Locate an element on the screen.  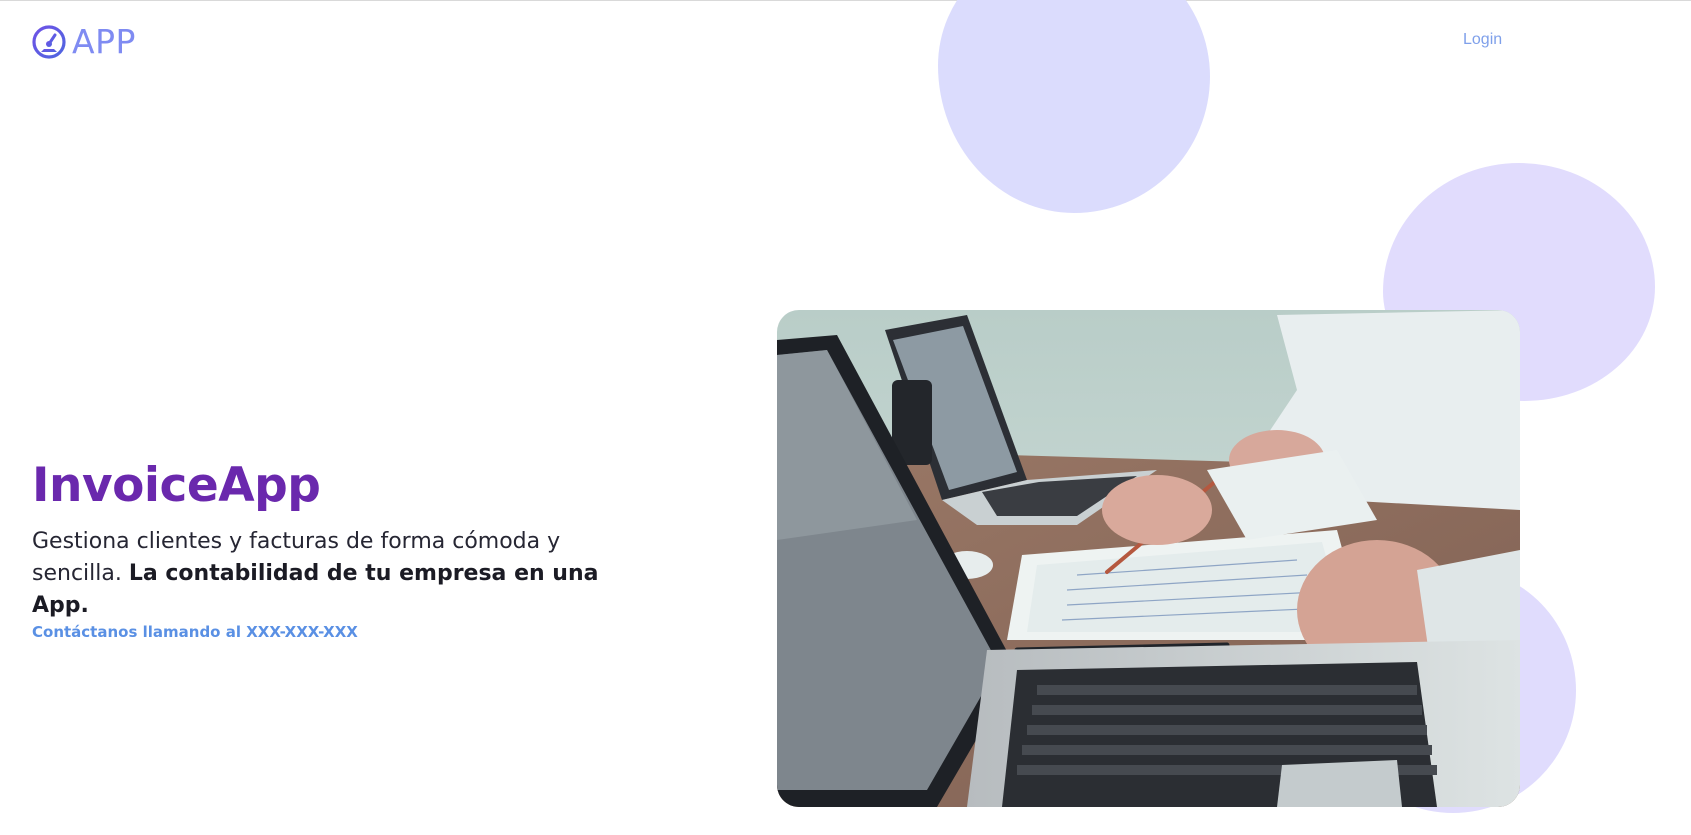
decorative-blob-top is located at coordinates (1074, 106).